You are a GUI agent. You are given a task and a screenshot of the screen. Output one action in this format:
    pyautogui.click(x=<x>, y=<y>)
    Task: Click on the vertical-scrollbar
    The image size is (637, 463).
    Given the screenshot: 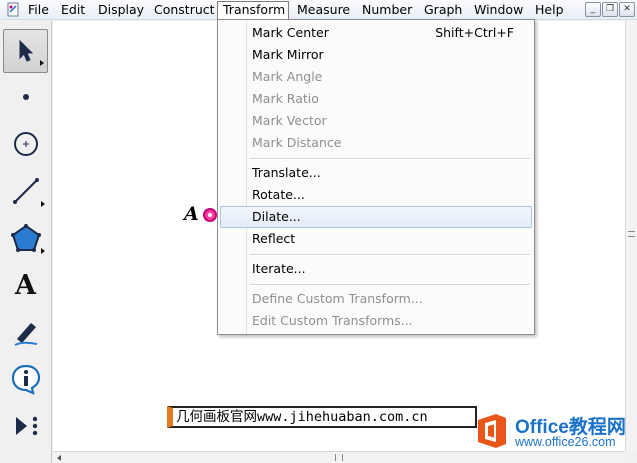 What is the action you would take?
    pyautogui.click(x=631, y=236)
    